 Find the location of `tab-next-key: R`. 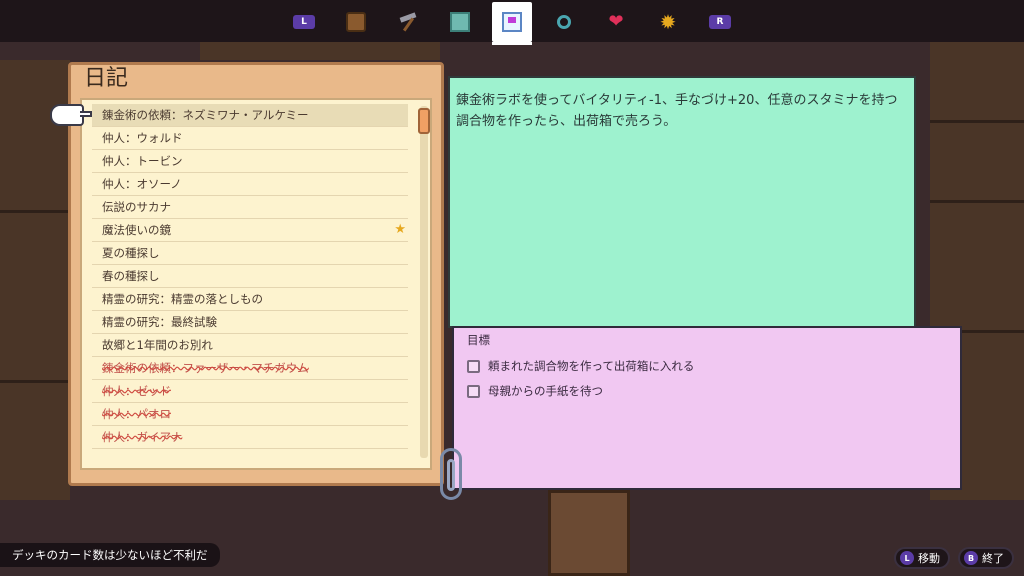

tab-next-key: R is located at coordinates (720, 22).